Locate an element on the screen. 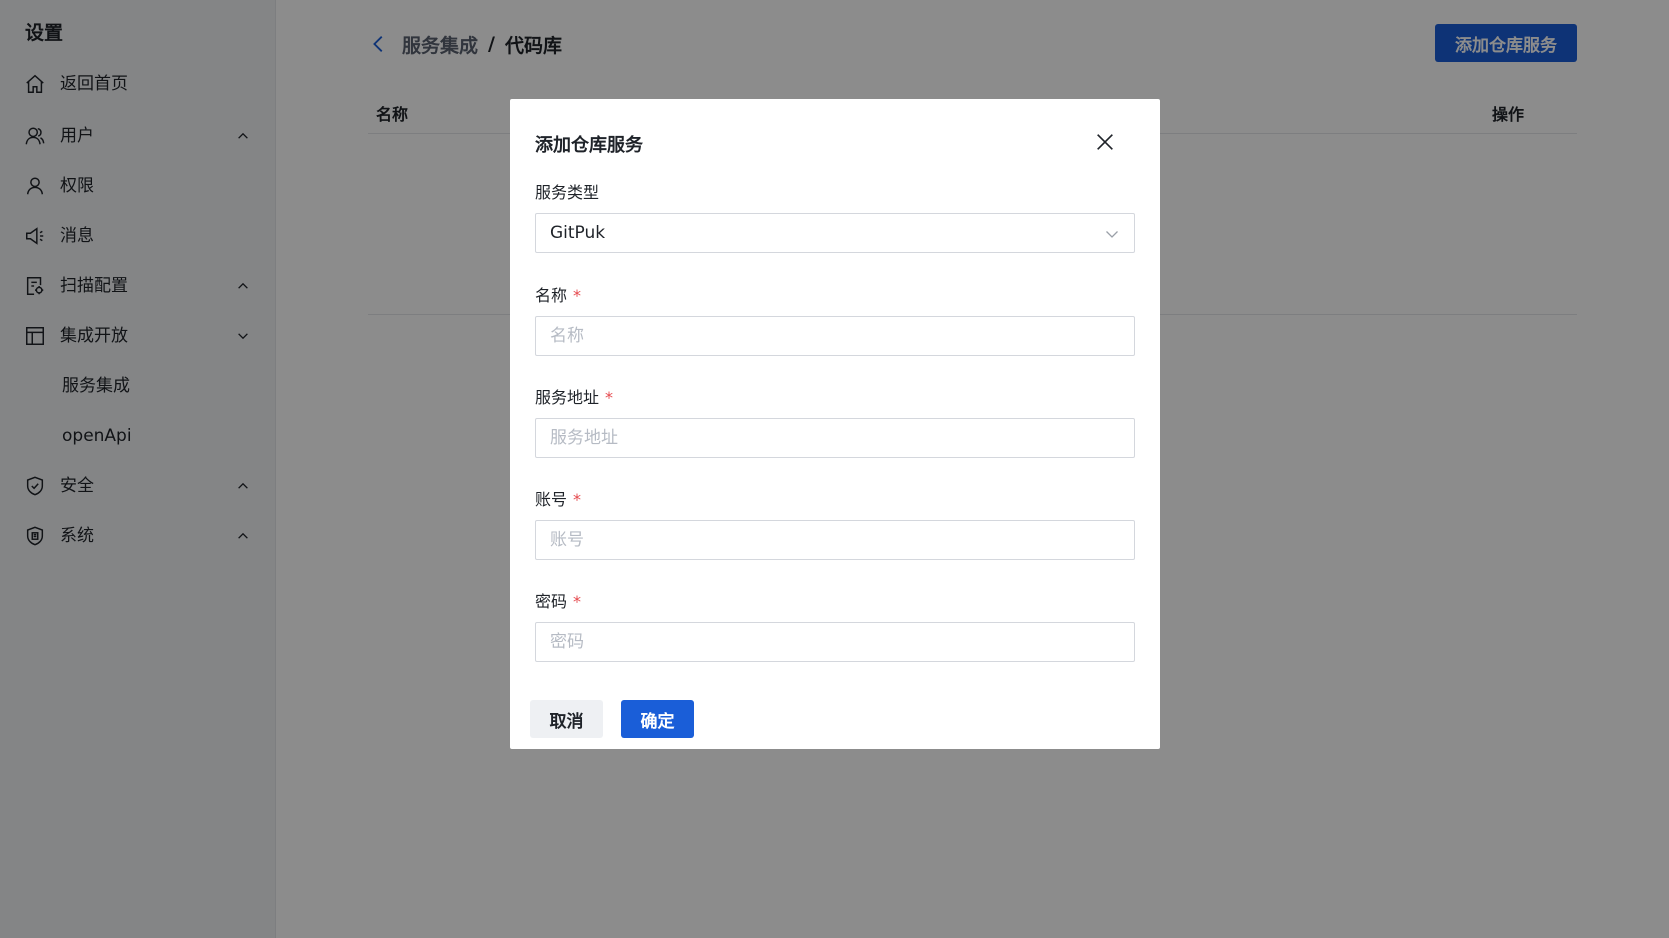 The image size is (1669, 938). cancel-button: 取消 is located at coordinates (566, 719).